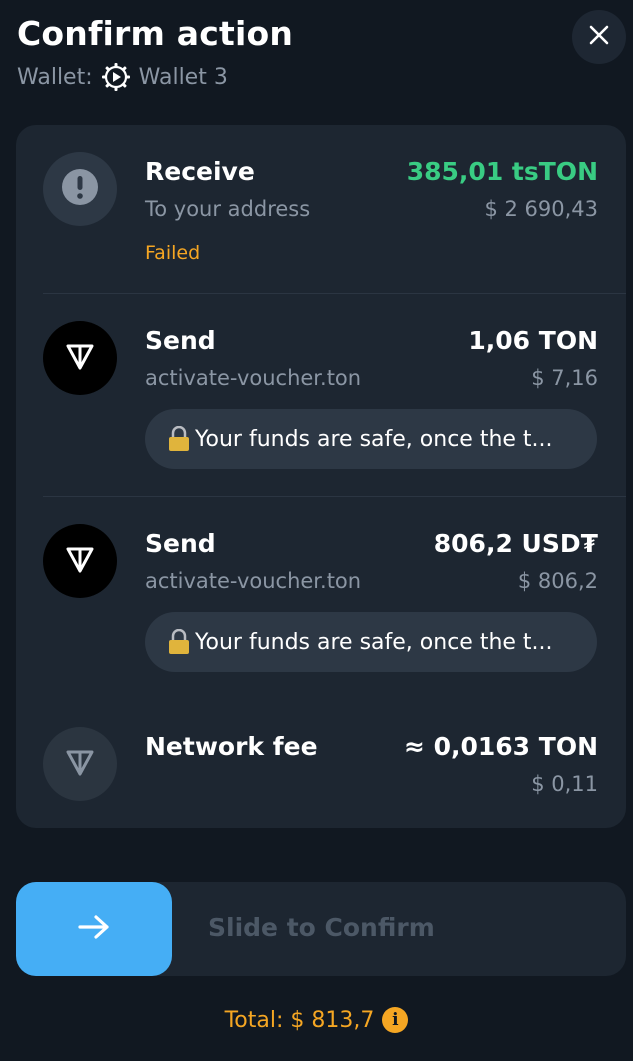  Describe the element at coordinates (541, 209) in the screenshot. I see `action-fiat: $ 2 690,43` at that location.